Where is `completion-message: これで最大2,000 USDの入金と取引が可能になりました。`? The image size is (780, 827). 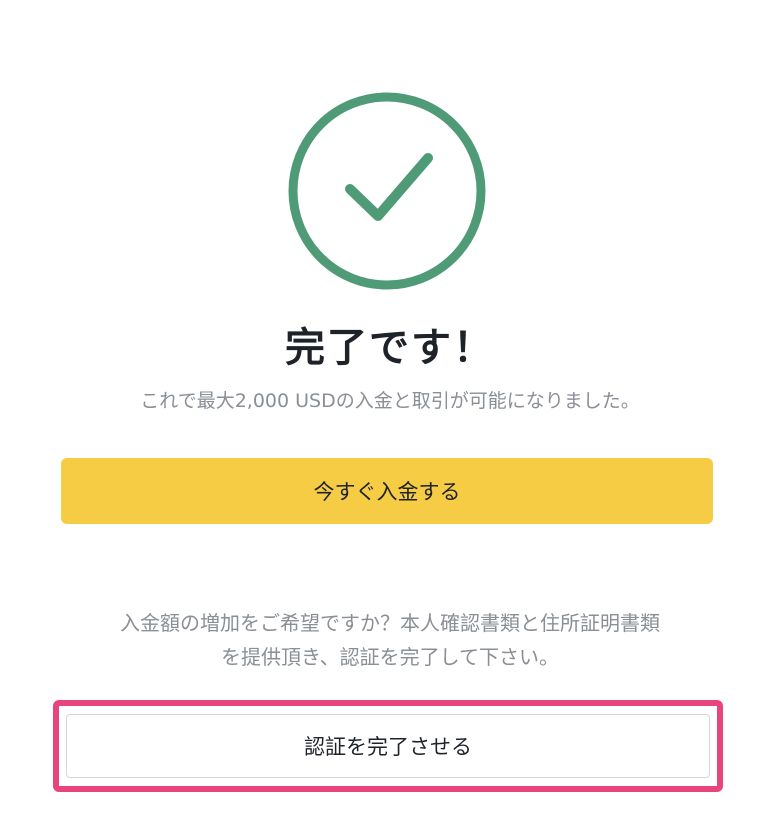 completion-message: これで最大2,000 USDの入金と取引が可能になりました。 is located at coordinates (390, 401).